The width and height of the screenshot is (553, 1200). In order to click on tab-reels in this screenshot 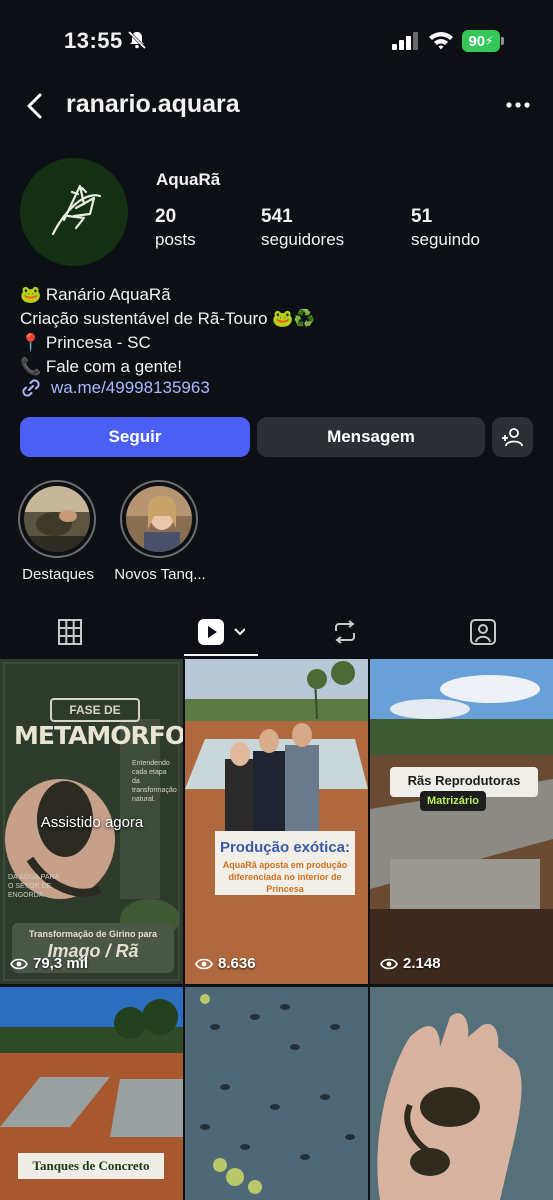, I will do `click(221, 632)`.